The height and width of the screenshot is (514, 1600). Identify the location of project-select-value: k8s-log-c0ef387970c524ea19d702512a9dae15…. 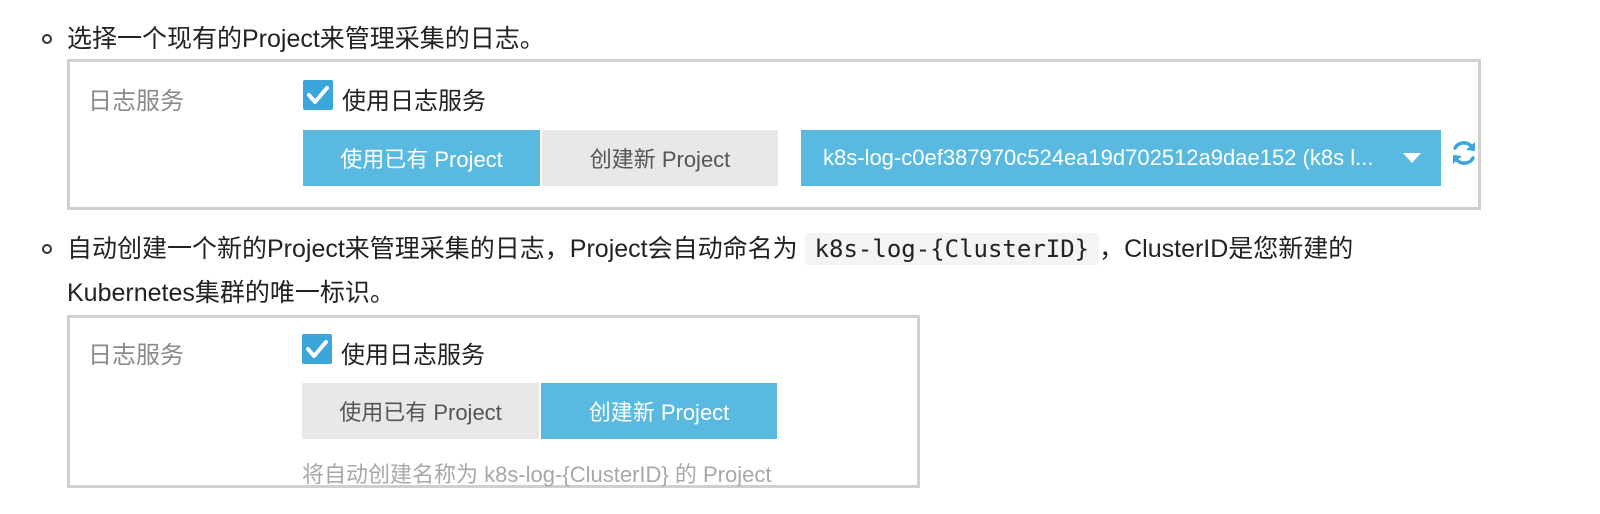
(1098, 157).